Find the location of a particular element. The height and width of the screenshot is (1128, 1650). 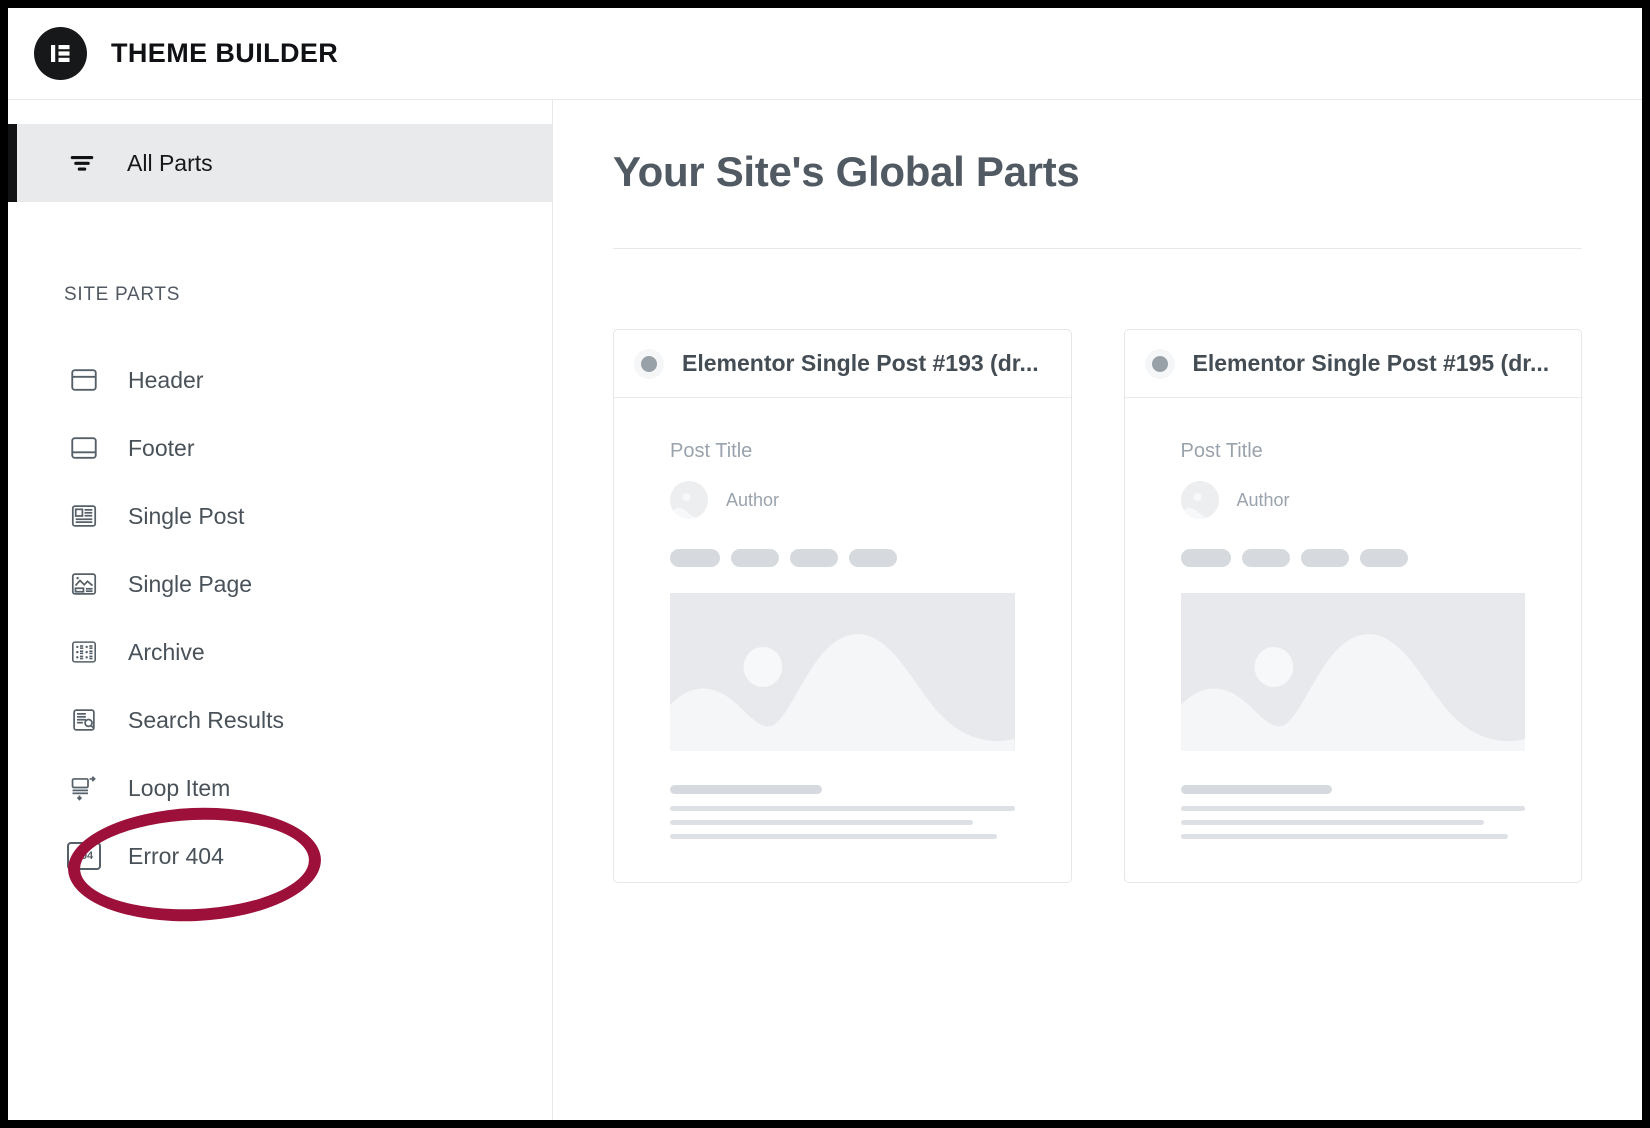

archive-grid-icon is located at coordinates (84, 652).